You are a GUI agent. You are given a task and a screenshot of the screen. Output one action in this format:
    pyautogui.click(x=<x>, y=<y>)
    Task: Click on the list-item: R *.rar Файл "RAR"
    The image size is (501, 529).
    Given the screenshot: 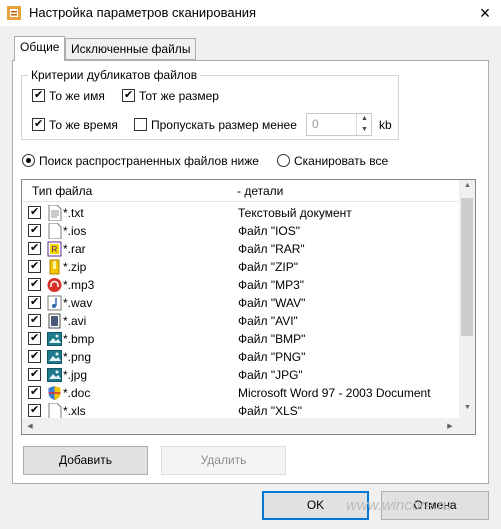 What is the action you would take?
    pyautogui.click(x=240, y=249)
    